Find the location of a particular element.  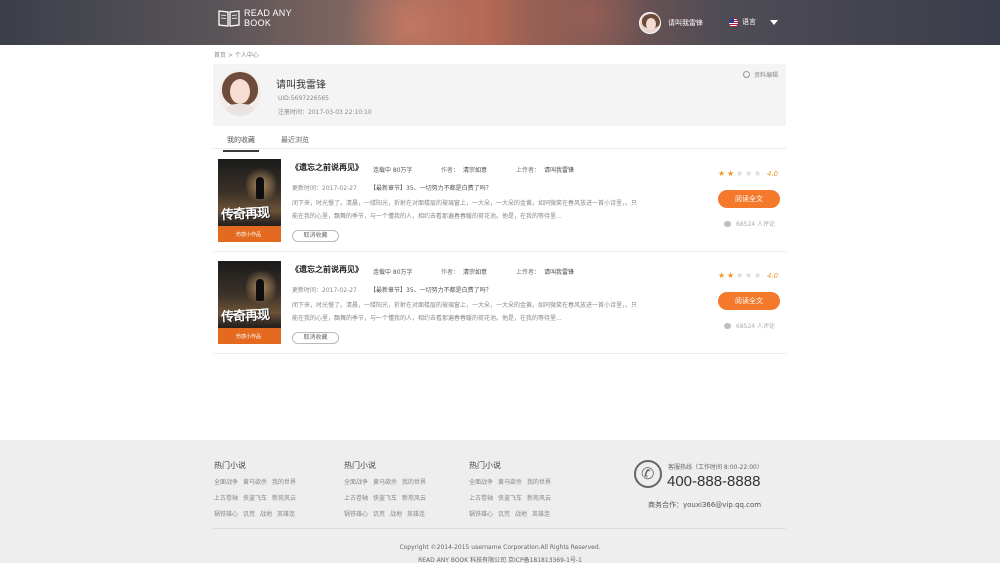

comment-count-text: 68524 人评论 is located at coordinates (755, 224).